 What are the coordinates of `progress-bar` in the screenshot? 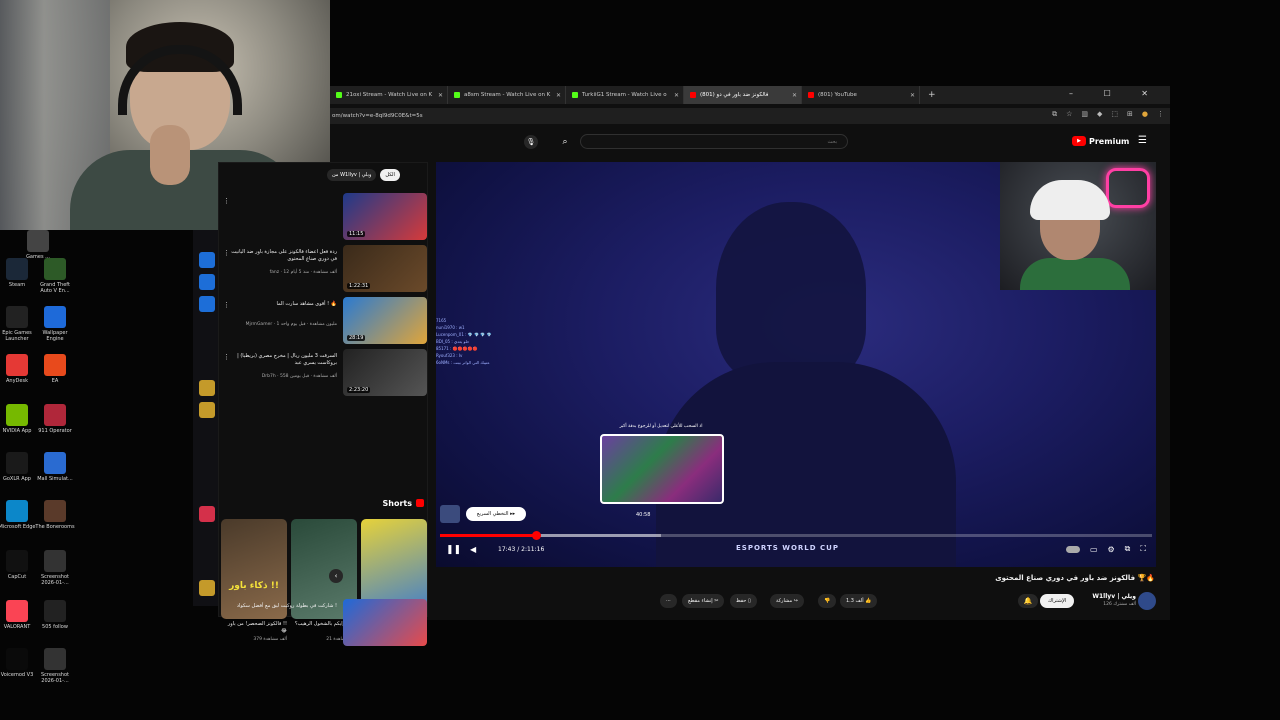 It's located at (796, 535).